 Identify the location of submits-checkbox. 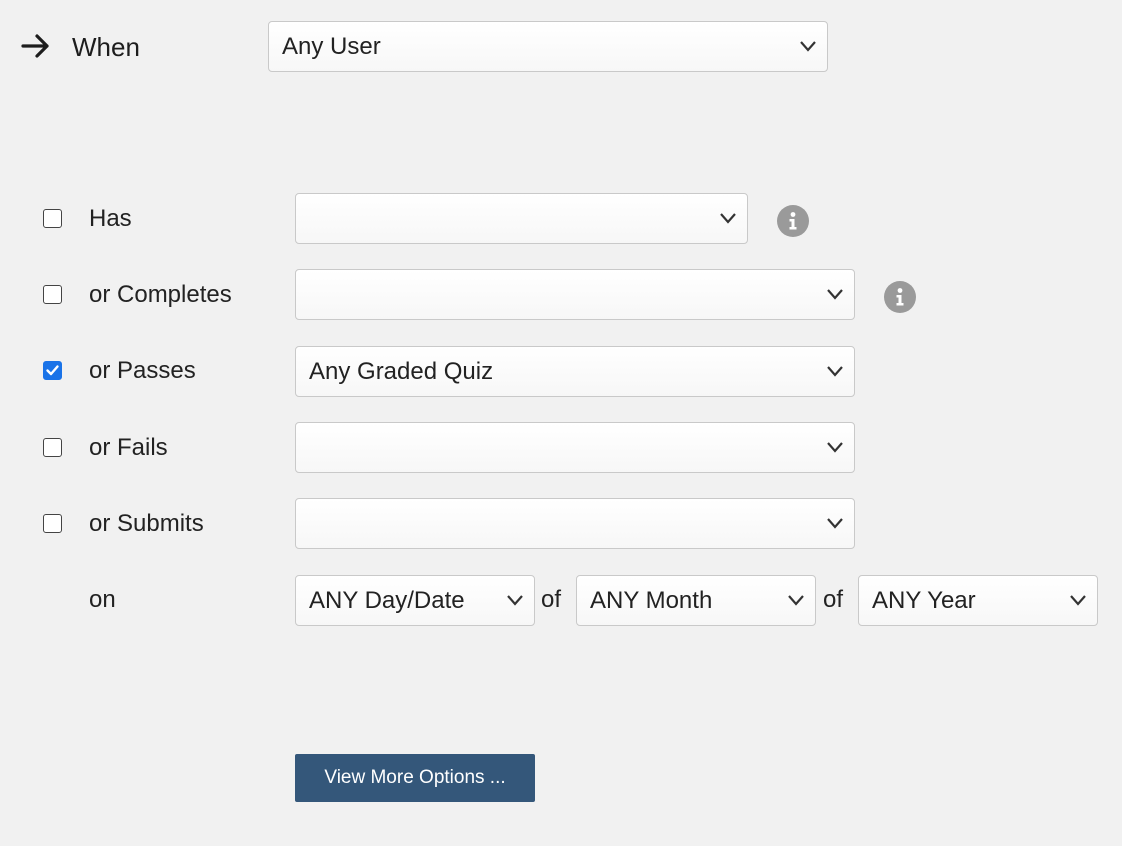
(52, 523).